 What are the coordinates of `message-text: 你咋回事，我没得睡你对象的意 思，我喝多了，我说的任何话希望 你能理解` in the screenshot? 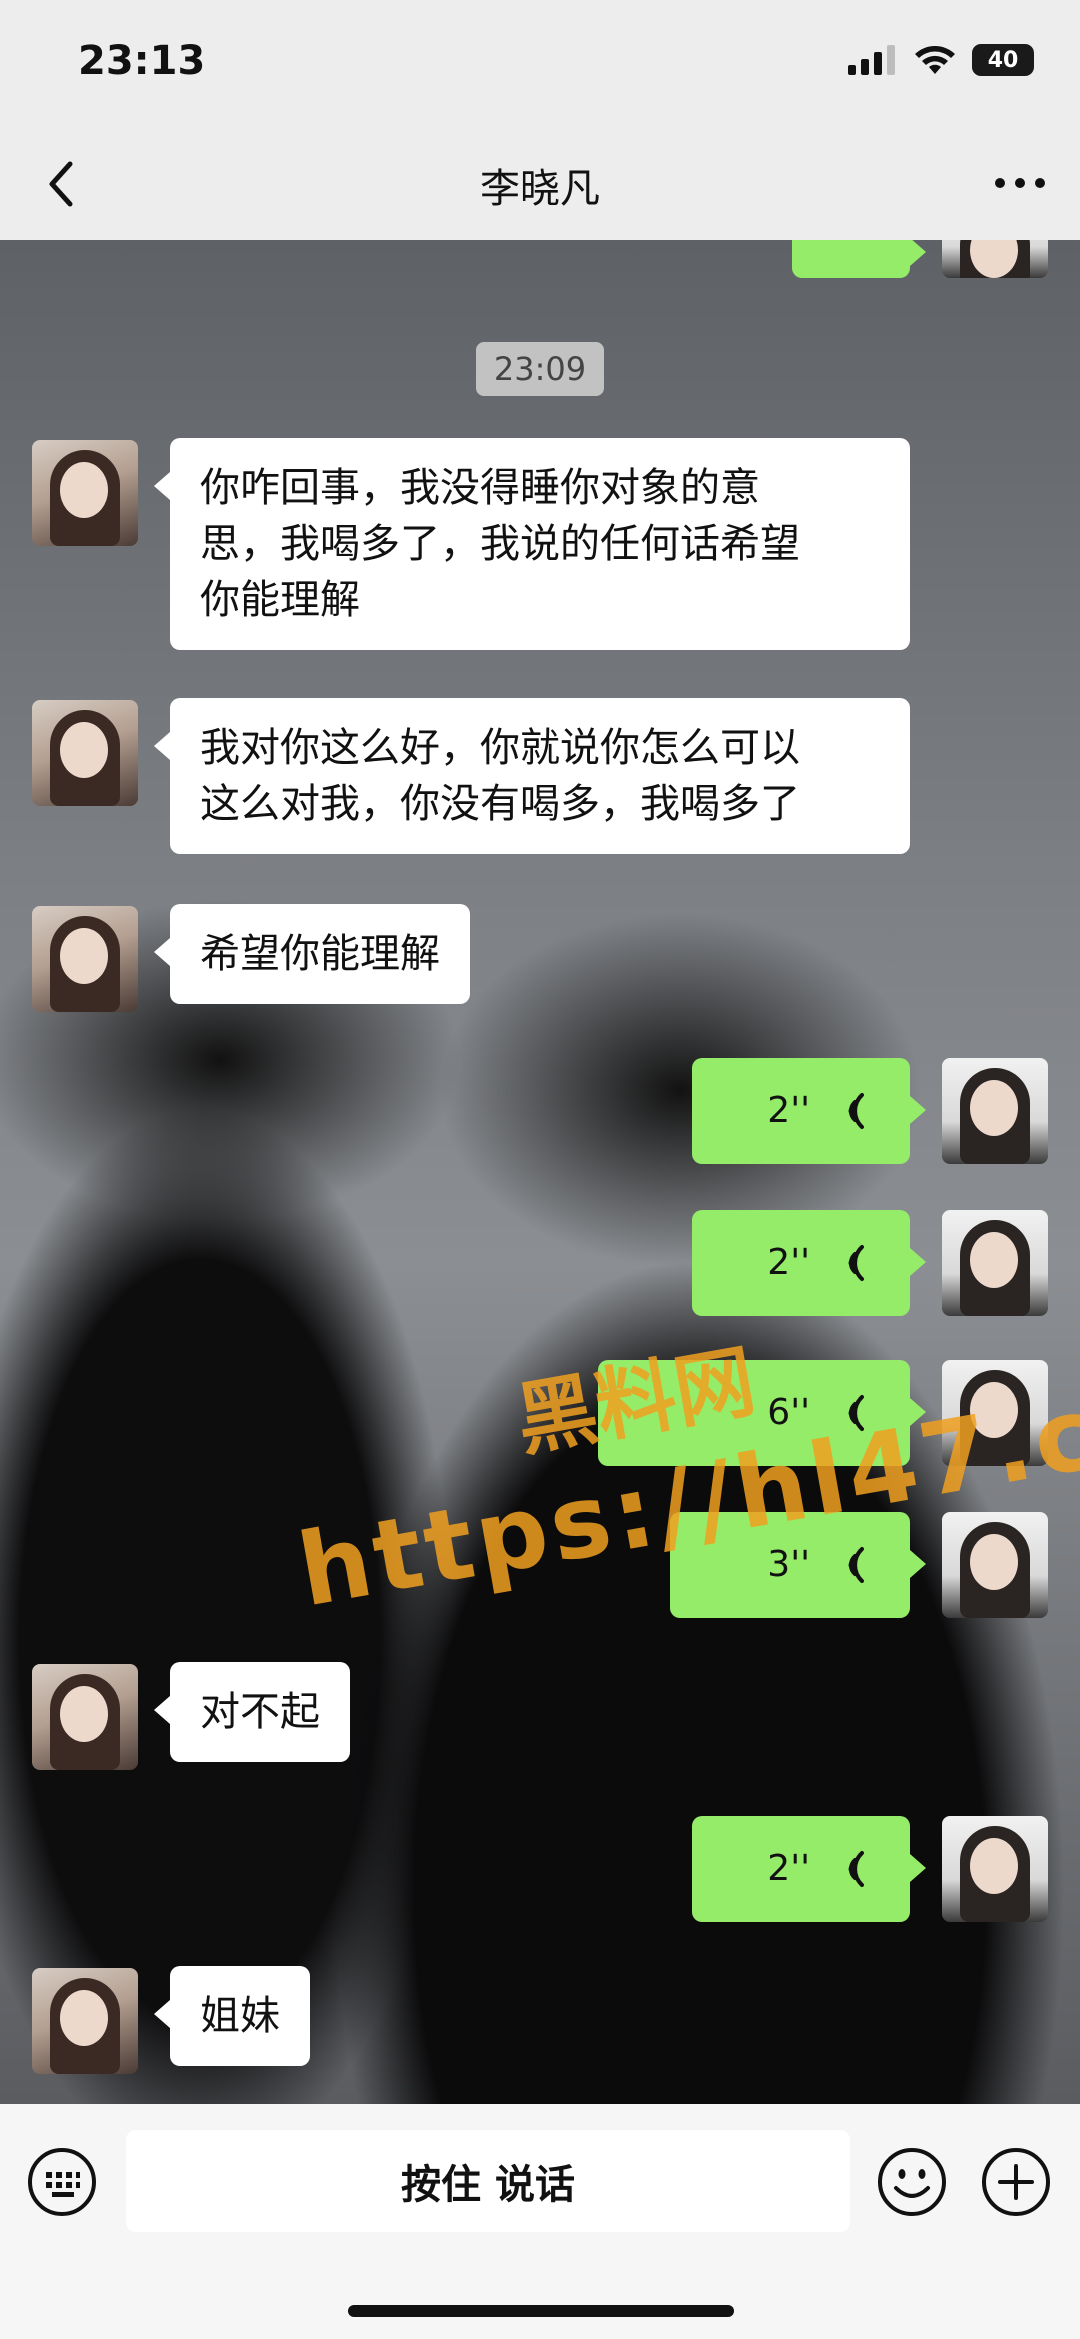 It's located at (500, 544).